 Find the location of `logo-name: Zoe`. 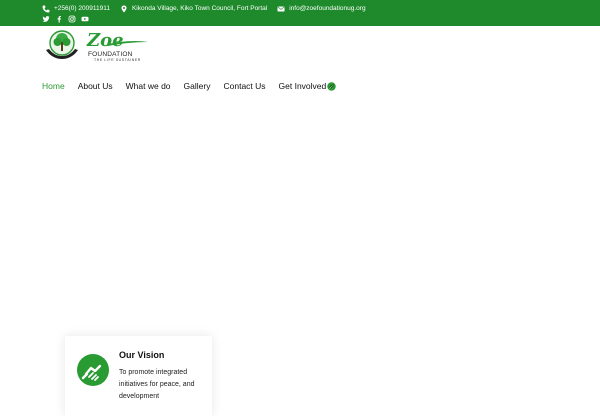

logo-name: Zoe is located at coordinates (105, 40).